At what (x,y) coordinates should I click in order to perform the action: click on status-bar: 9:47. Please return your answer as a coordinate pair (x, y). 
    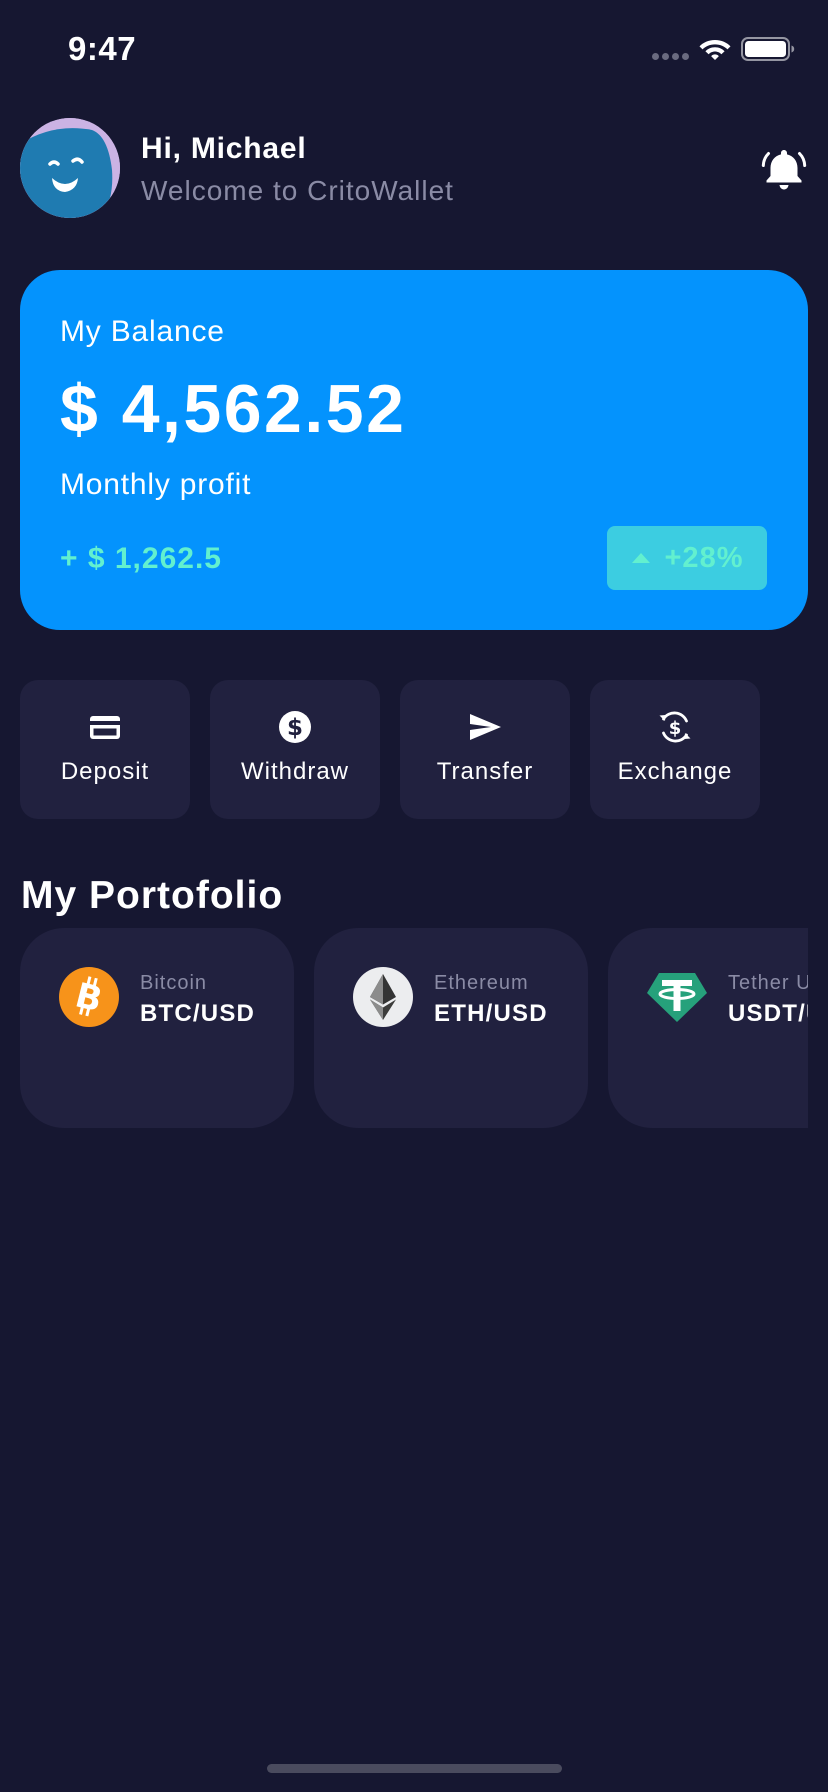
    Looking at the image, I should click on (414, 50).